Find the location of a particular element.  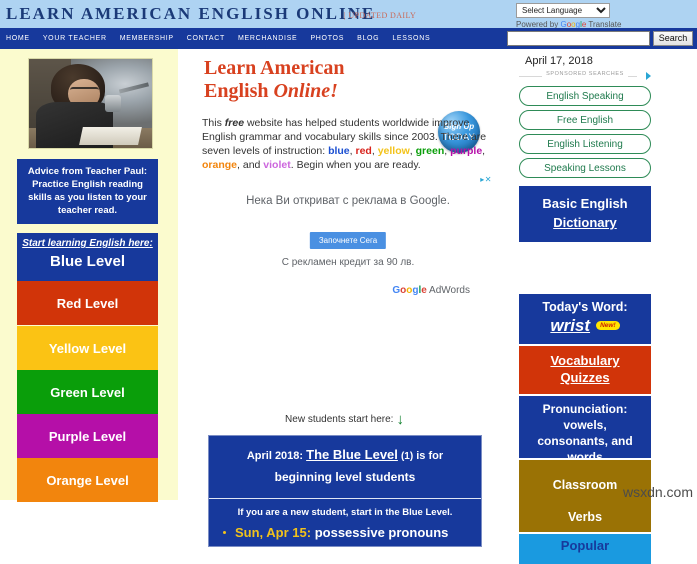

watermark: wsxdn.com is located at coordinates (657, 492).